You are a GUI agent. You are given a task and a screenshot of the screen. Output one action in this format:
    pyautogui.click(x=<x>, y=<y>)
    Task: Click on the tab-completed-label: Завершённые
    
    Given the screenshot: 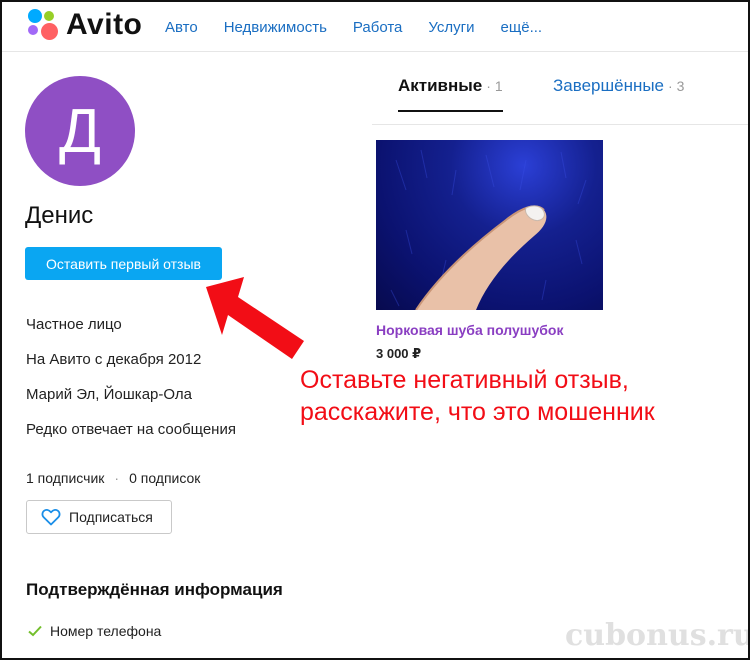 What is the action you would take?
    pyautogui.click(x=609, y=85)
    